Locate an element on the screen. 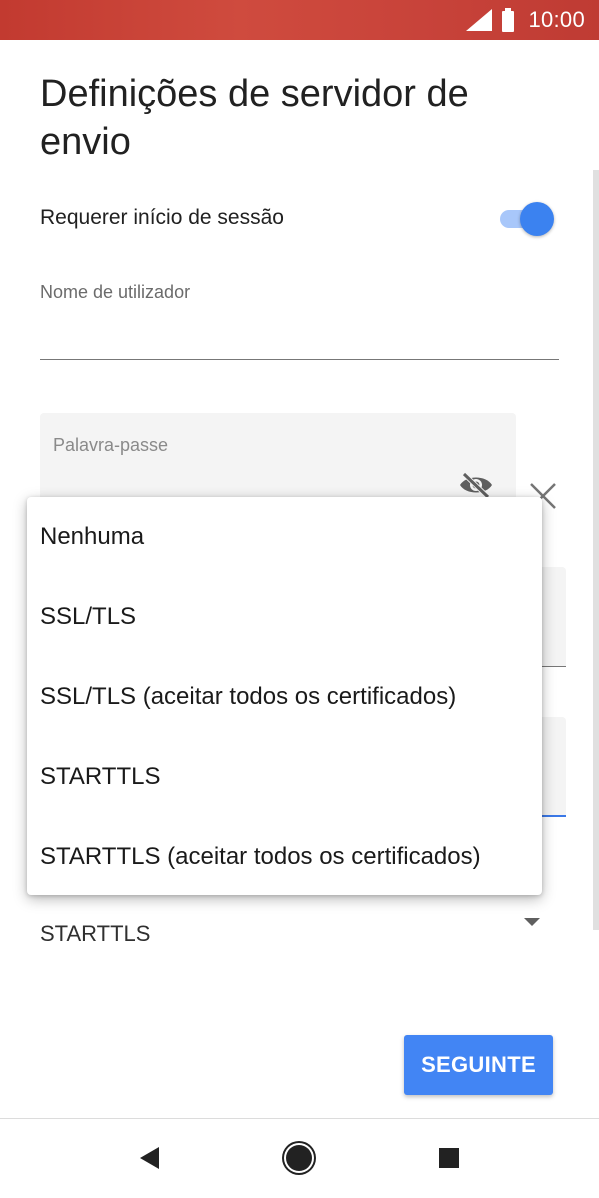  home-circle-icon is located at coordinates (299, 1158).